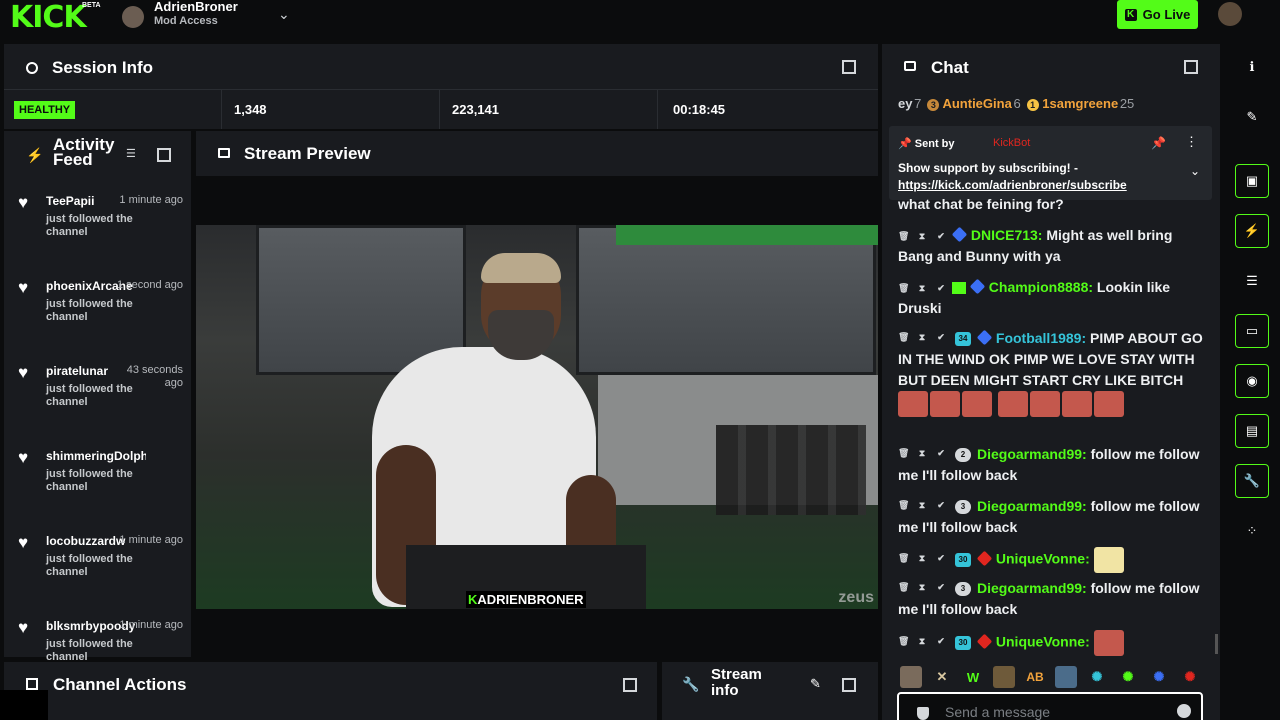  Describe the element at coordinates (909, 103) in the screenshot. I see `leaderboard-entry: ey 7` at that location.